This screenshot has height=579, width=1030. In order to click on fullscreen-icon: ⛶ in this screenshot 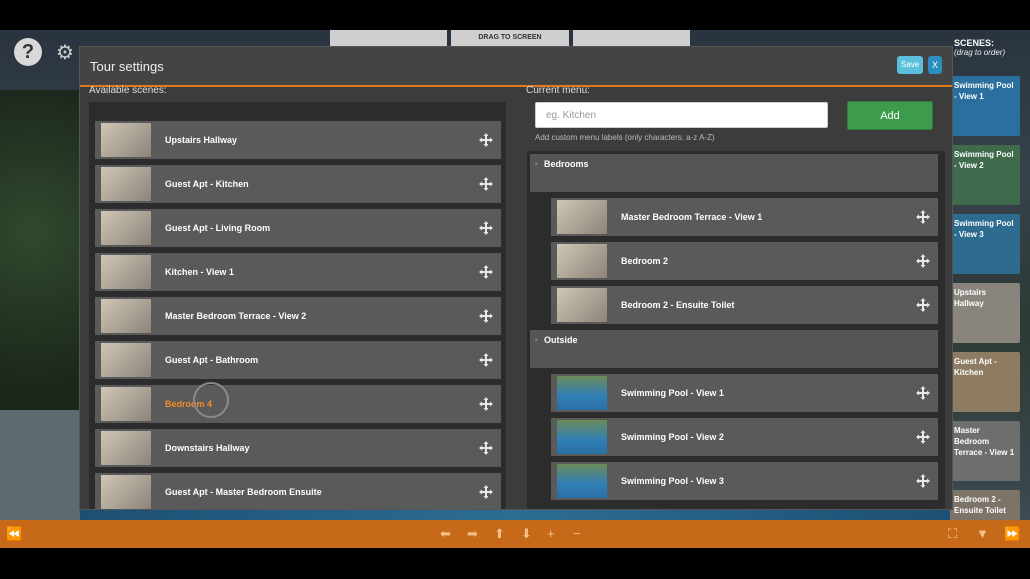, I will do `click(952, 534)`.